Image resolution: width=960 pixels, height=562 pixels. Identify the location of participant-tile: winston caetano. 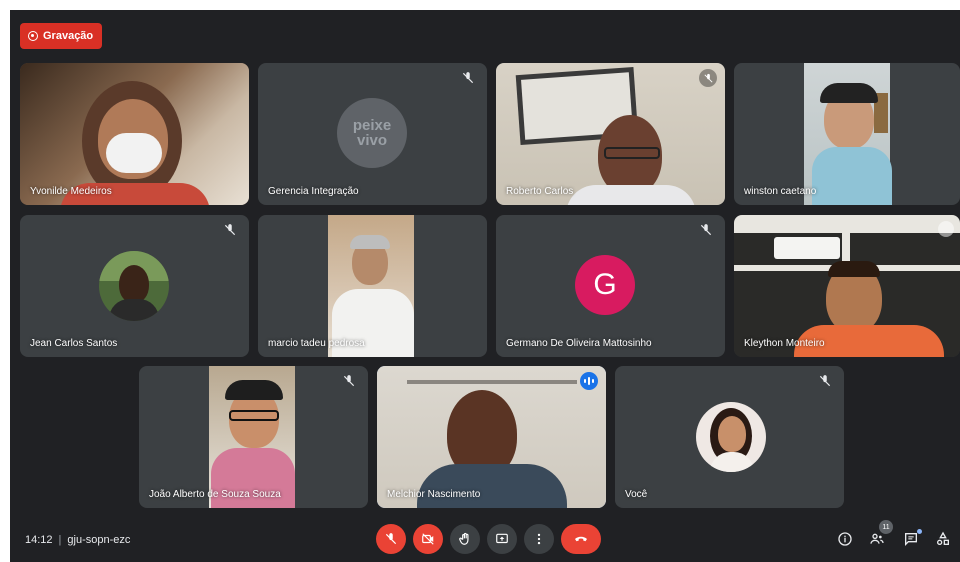
(847, 134).